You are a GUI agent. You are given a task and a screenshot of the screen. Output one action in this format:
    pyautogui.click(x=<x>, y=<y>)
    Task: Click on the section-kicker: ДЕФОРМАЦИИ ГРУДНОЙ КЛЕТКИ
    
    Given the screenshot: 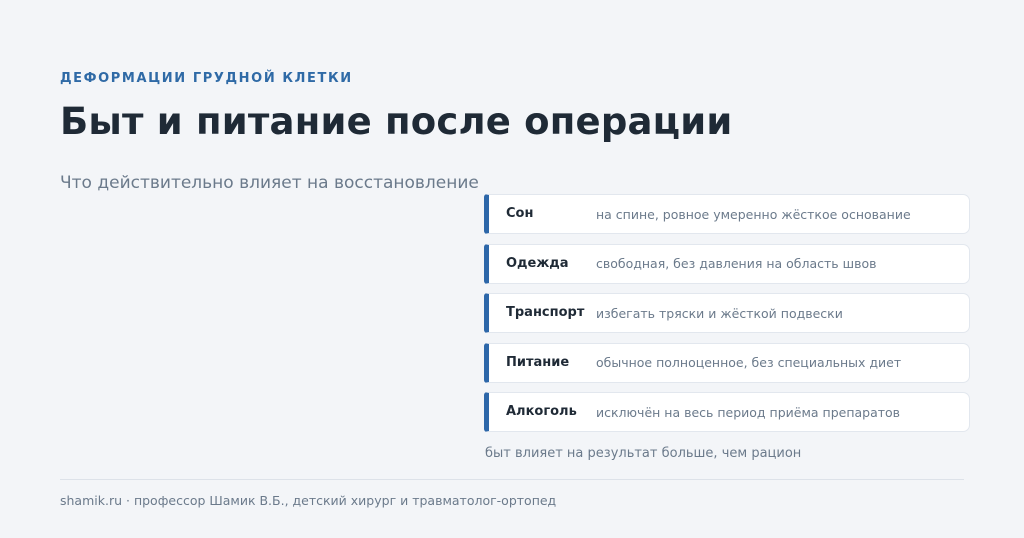 What is the action you would take?
    pyautogui.click(x=206, y=78)
    